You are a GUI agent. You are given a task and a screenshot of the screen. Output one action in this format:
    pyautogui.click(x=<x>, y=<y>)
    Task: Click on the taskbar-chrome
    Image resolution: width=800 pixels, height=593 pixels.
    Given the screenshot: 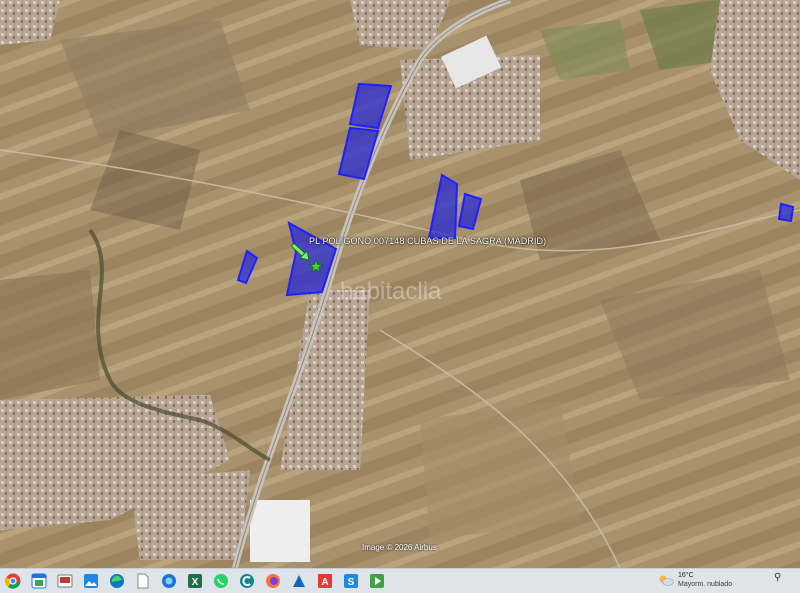 What is the action you would take?
    pyautogui.click(x=13, y=581)
    